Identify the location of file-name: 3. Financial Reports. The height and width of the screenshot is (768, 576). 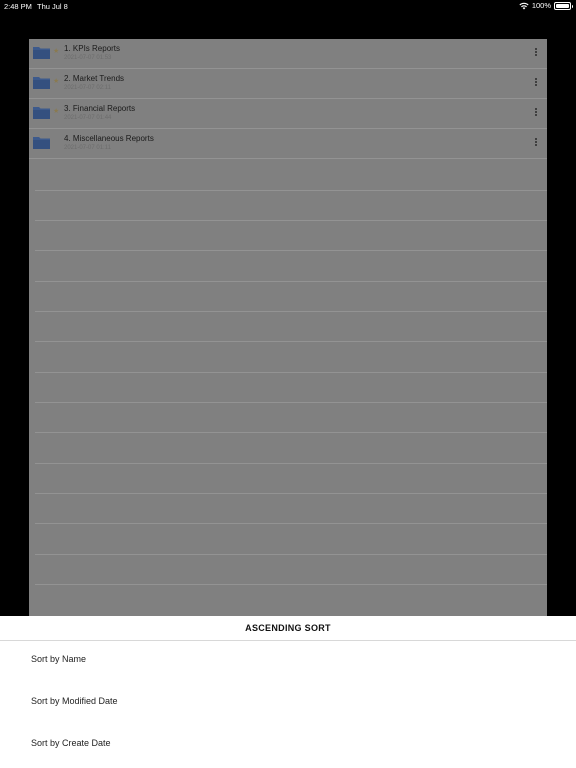
(100, 108).